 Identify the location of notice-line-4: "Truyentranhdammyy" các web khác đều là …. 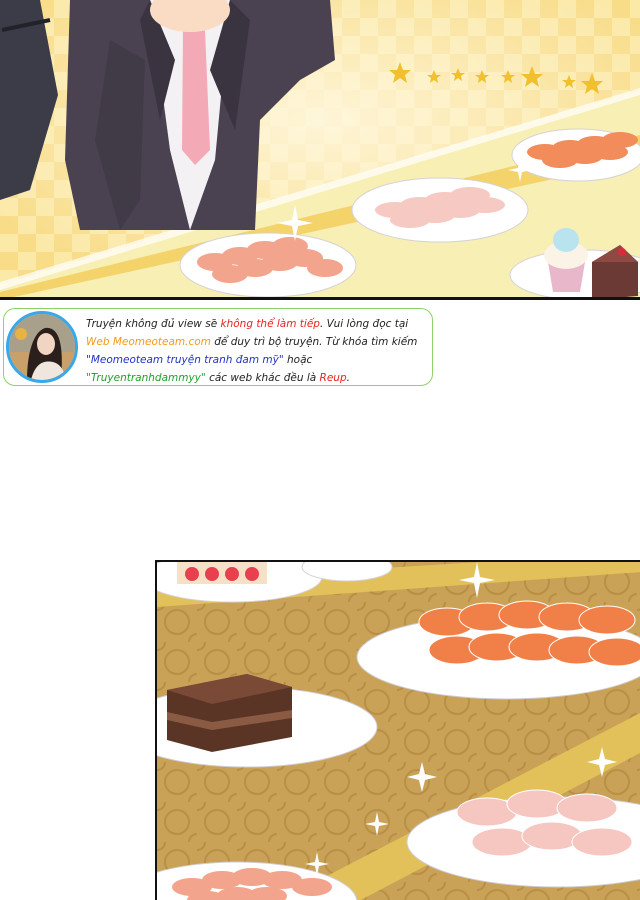
(218, 378).